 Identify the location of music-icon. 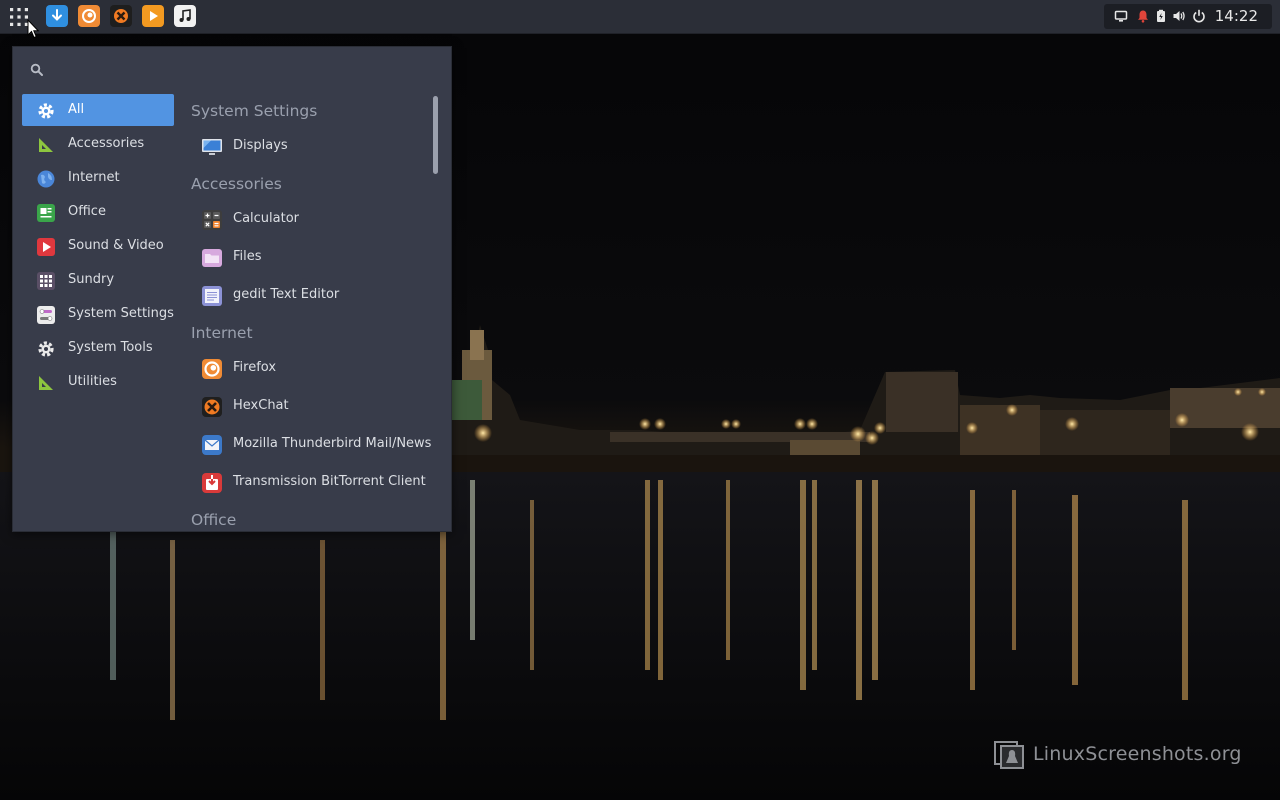
(185, 15).